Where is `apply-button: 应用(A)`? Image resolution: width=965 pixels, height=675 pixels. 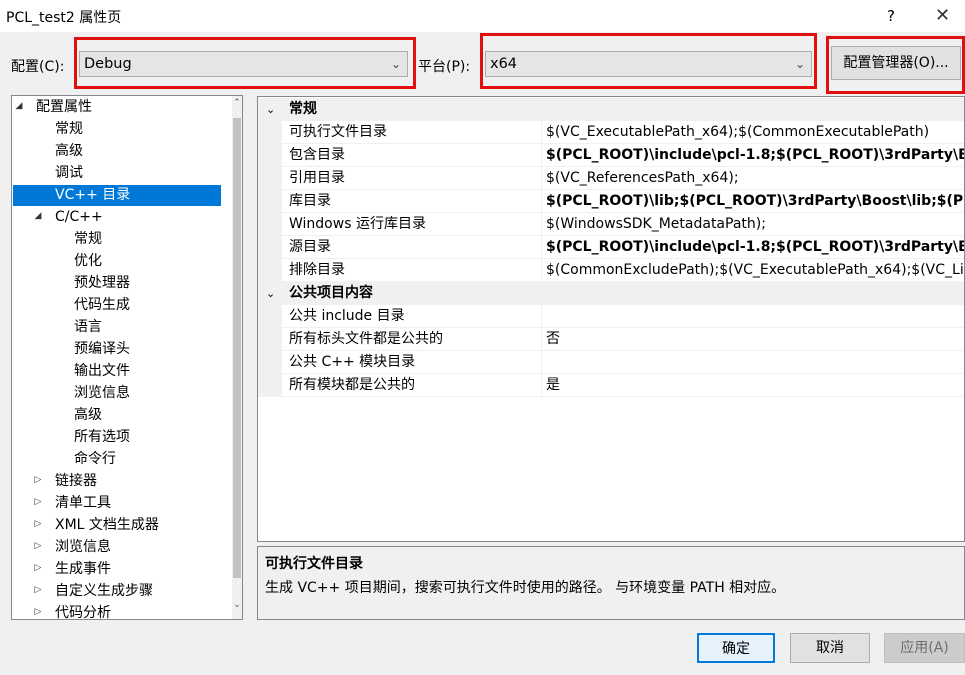
apply-button: 应用(A) is located at coordinates (924, 648).